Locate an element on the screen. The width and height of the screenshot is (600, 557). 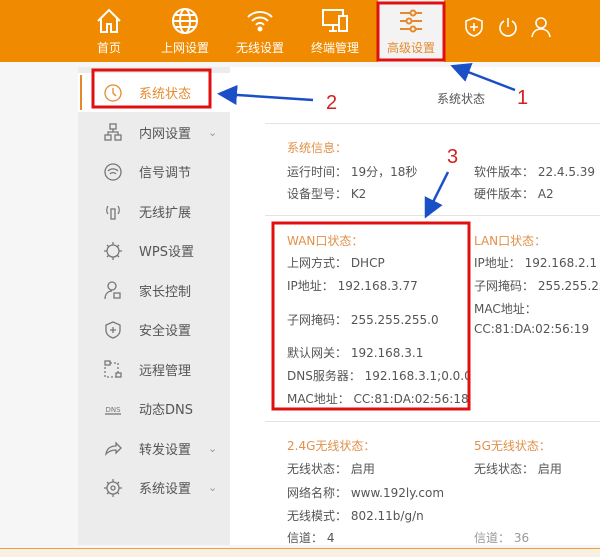
software-version: 软件版本： 22.4.5.39 is located at coordinates (535, 172).